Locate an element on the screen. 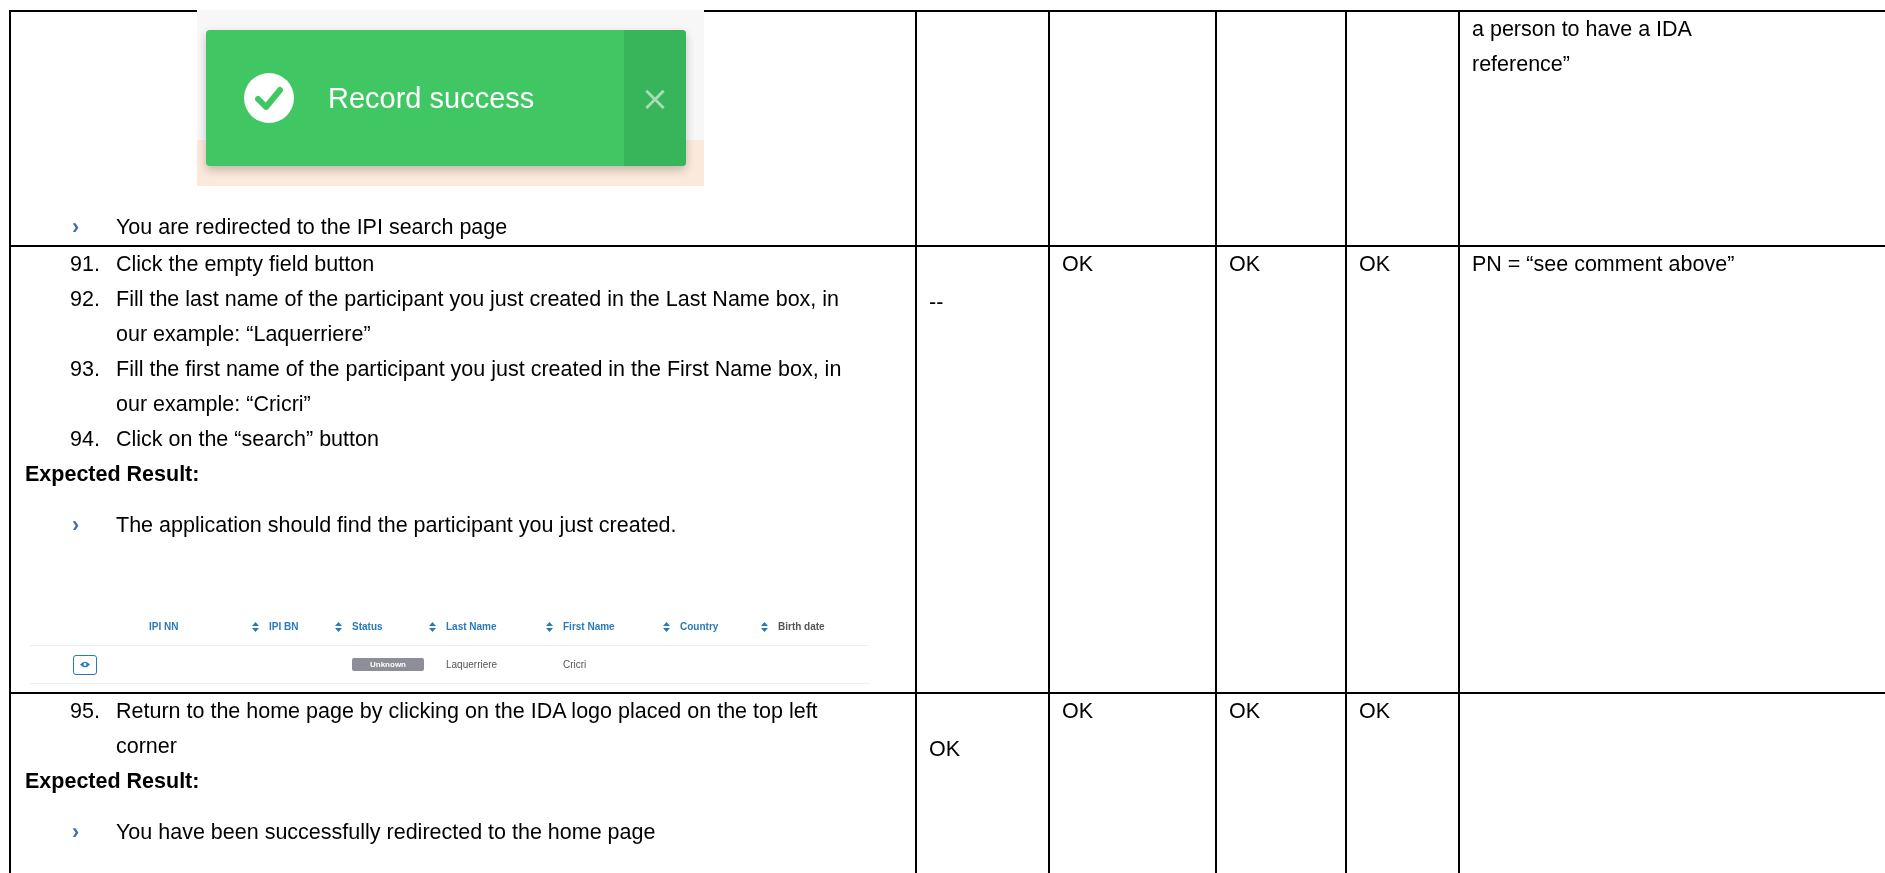 Image resolution: width=1885 pixels, height=873 pixels. table-cell: -- is located at coordinates (981, 470).